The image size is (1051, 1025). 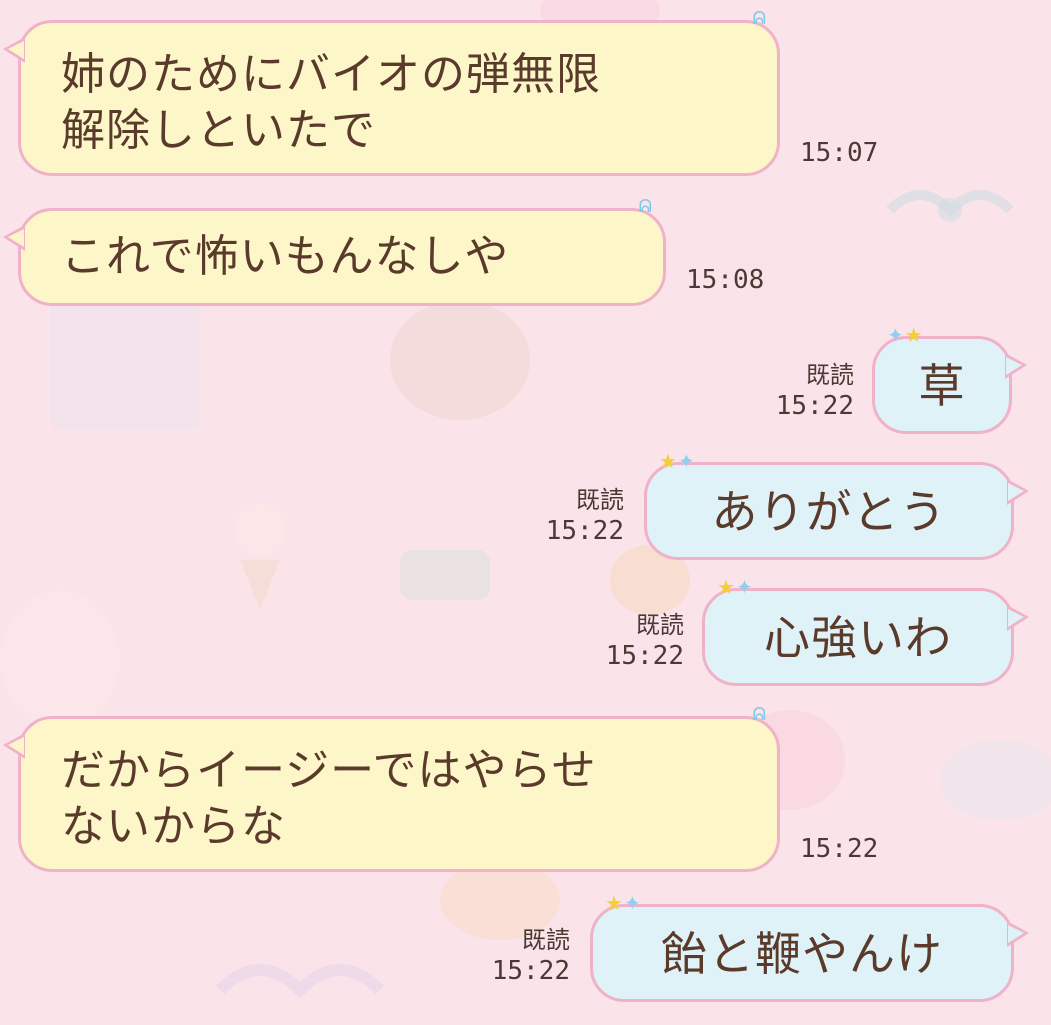 I want to click on message-bubble-received: ᕱ 姉のためにバイオの弾無限 解除しといたで, so click(x=391, y=92).